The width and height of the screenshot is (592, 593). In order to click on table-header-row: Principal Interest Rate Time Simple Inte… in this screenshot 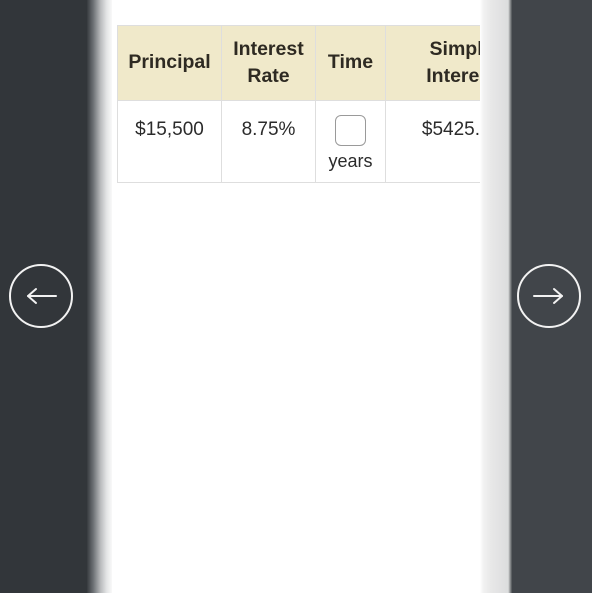, I will do `click(299, 63)`.